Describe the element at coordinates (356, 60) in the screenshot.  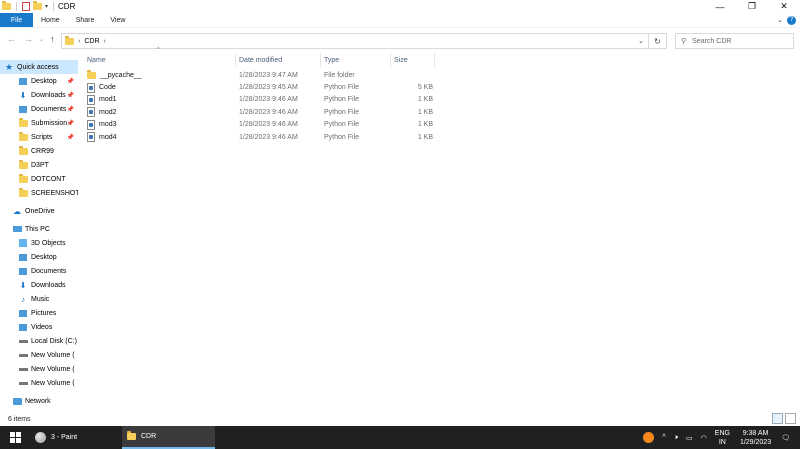
I see `column-header-type: Type` at that location.